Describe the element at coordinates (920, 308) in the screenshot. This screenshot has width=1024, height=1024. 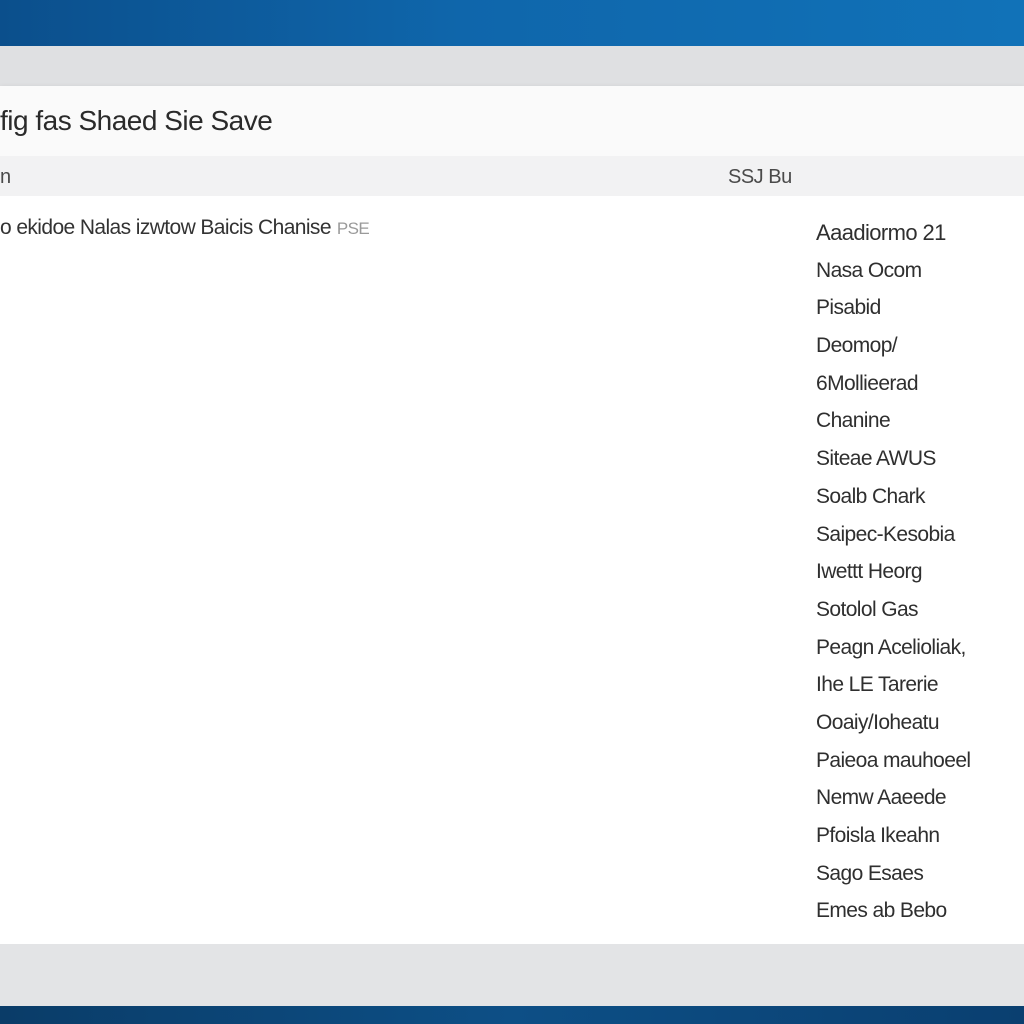
I see `side-list-item: Pisabid` at that location.